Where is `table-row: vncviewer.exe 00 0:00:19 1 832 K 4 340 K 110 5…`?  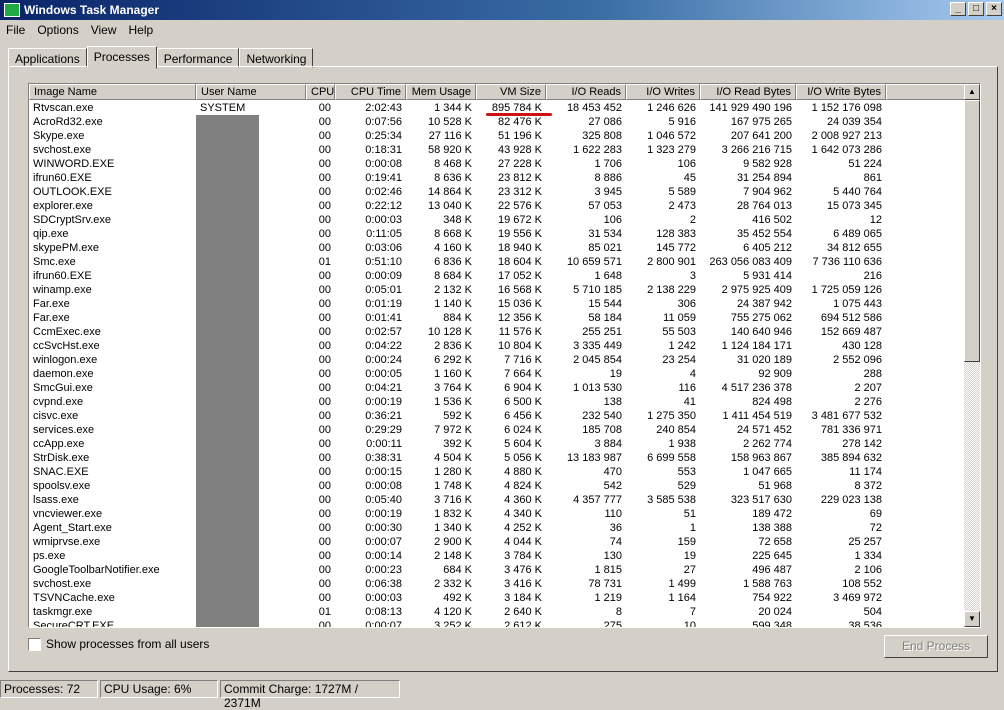
table-row: vncviewer.exe 00 0:00:19 1 832 K 4 340 K 110 5… is located at coordinates (457, 514).